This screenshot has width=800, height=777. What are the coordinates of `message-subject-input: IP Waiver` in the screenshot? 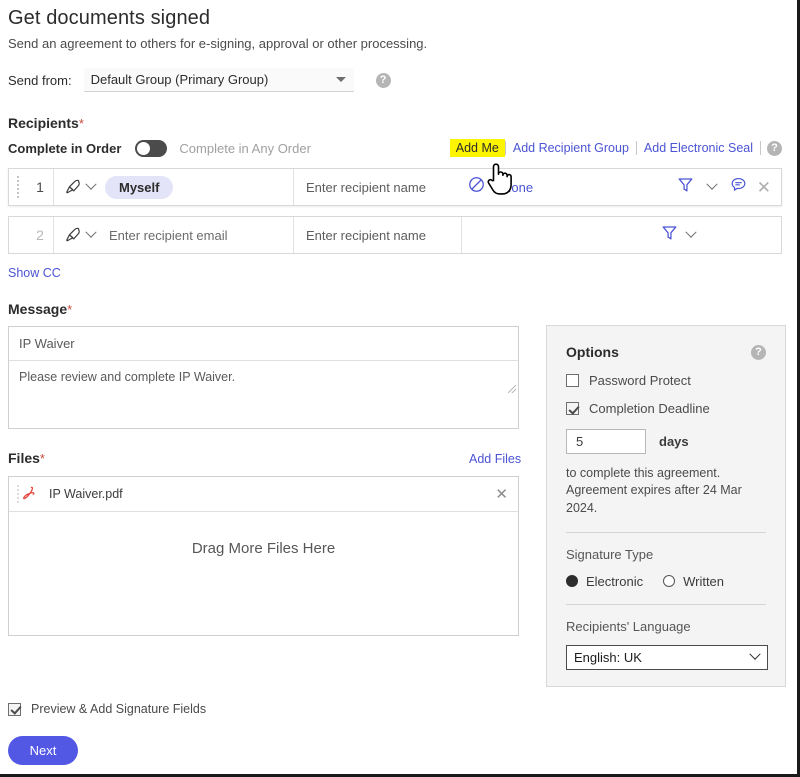 It's located at (263, 344).